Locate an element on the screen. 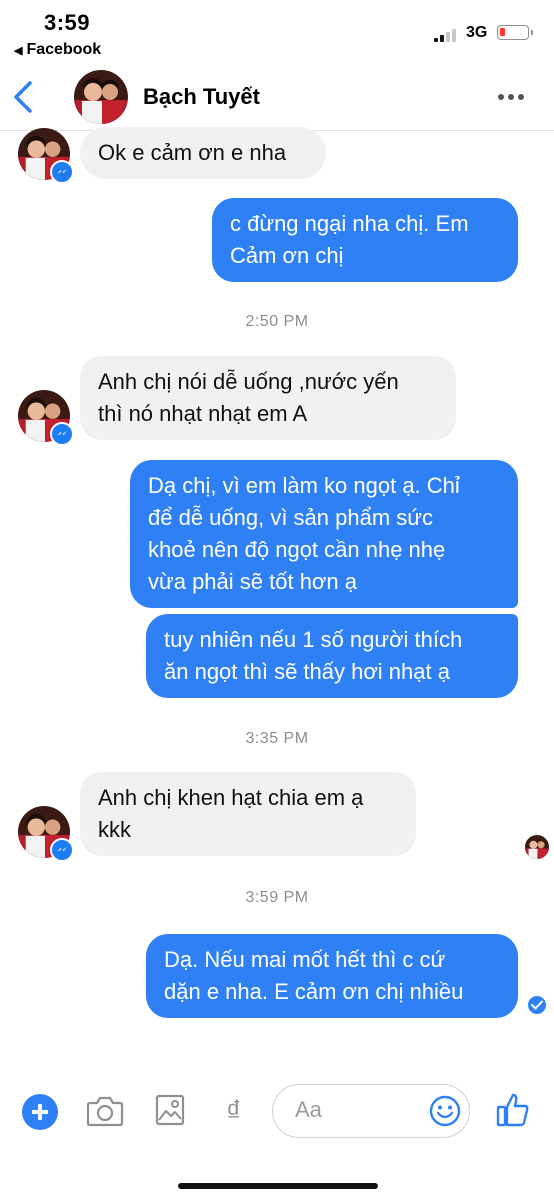 Image resolution: width=554 pixels, height=1200 pixels. message-line: ăn ngọt thì sẽ thấy hơi nhạt ạ is located at coordinates (307, 671).